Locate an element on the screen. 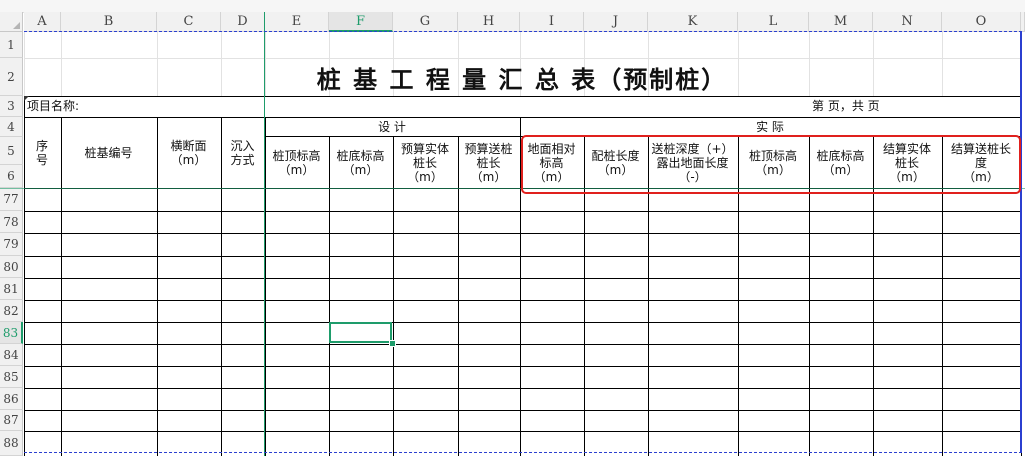  column-header-L: L is located at coordinates (773, 22).